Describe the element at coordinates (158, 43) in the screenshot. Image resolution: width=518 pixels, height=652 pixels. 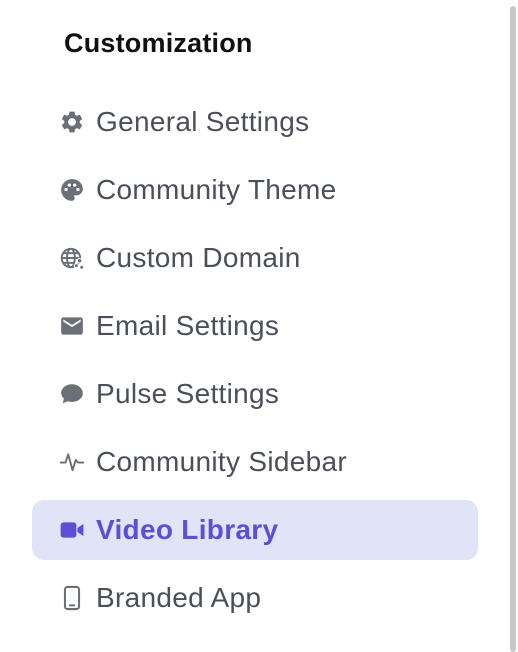
I see `section-title: Customization` at that location.